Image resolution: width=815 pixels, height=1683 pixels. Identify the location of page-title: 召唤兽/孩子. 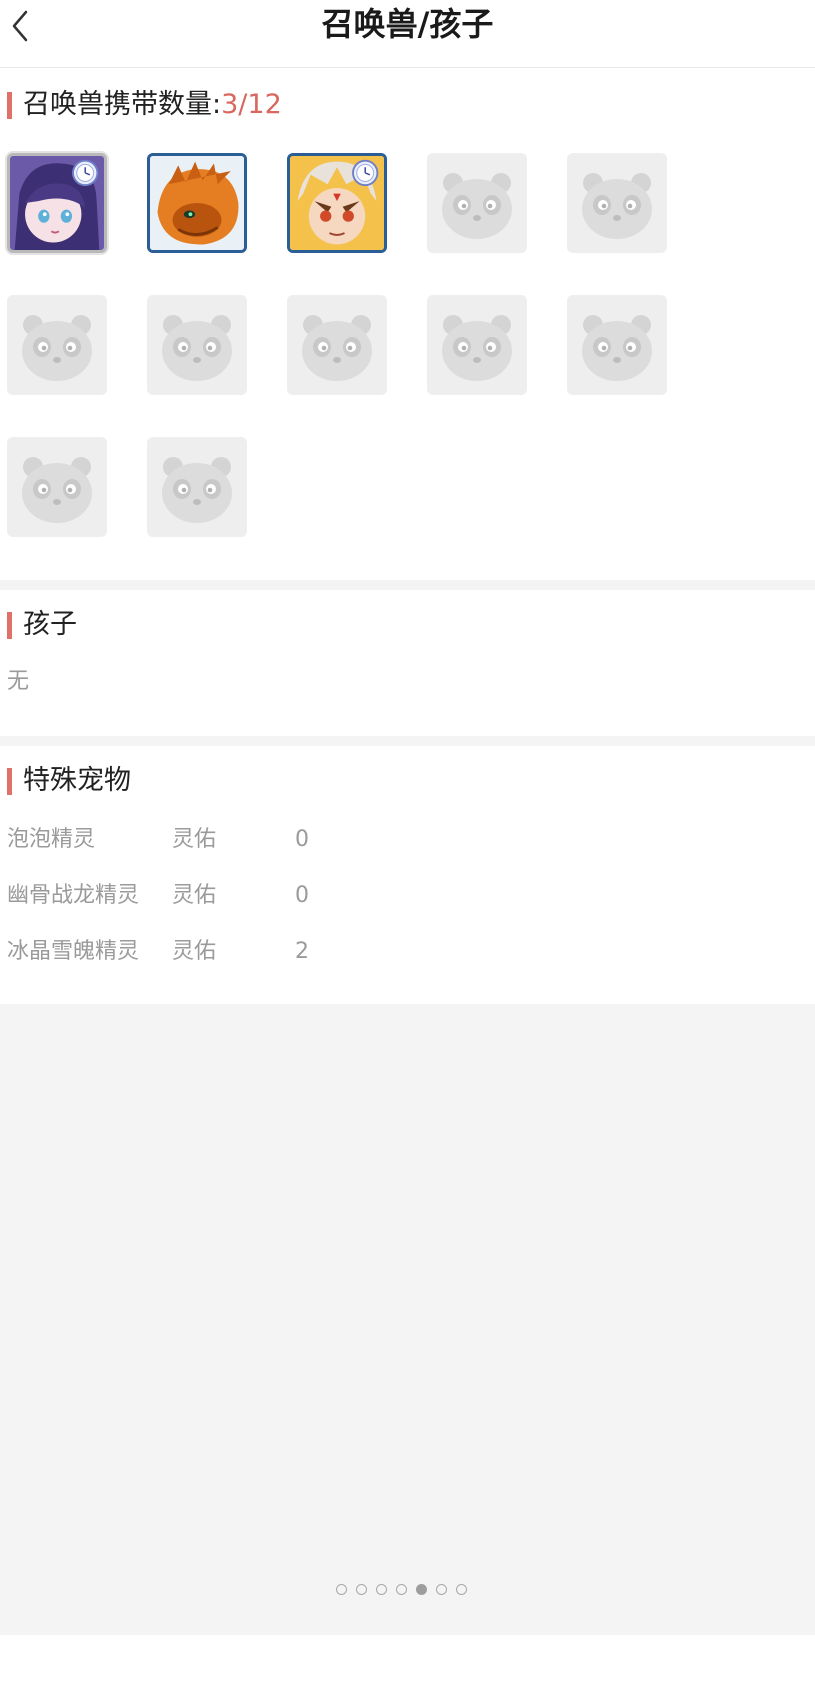
(407, 24).